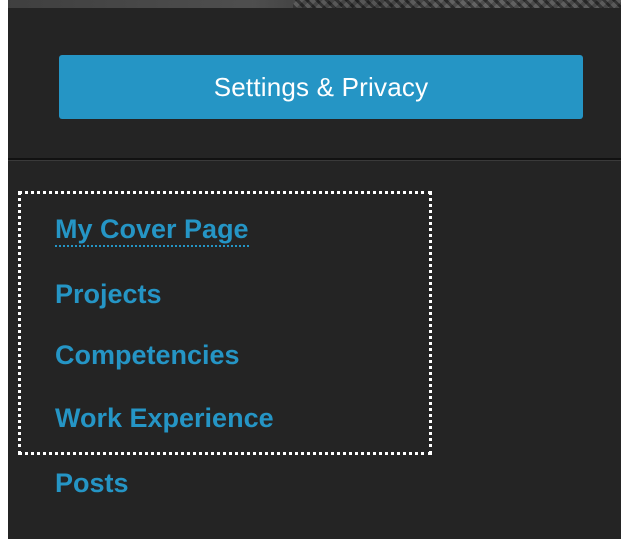 The height and width of the screenshot is (539, 621). What do you see at coordinates (108, 294) in the screenshot?
I see `nav-link-projects: Projects` at bounding box center [108, 294].